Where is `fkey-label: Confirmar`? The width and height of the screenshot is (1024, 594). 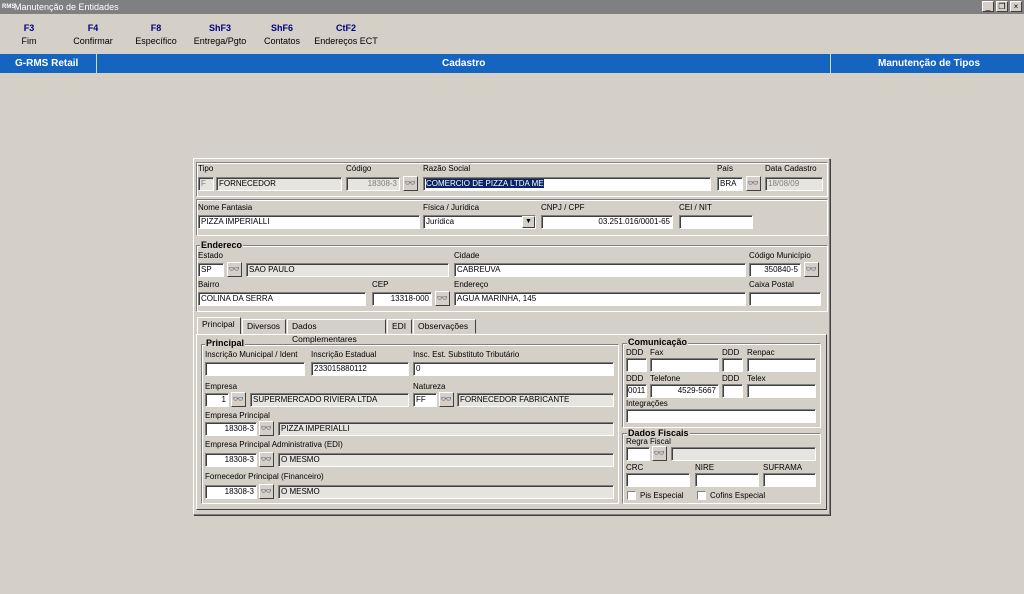 fkey-label: Confirmar is located at coordinates (93, 41).